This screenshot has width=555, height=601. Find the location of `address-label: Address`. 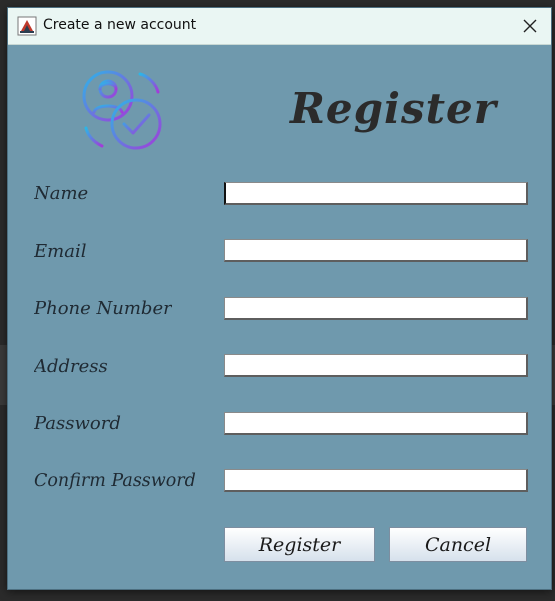

address-label: Address is located at coordinates (71, 366).